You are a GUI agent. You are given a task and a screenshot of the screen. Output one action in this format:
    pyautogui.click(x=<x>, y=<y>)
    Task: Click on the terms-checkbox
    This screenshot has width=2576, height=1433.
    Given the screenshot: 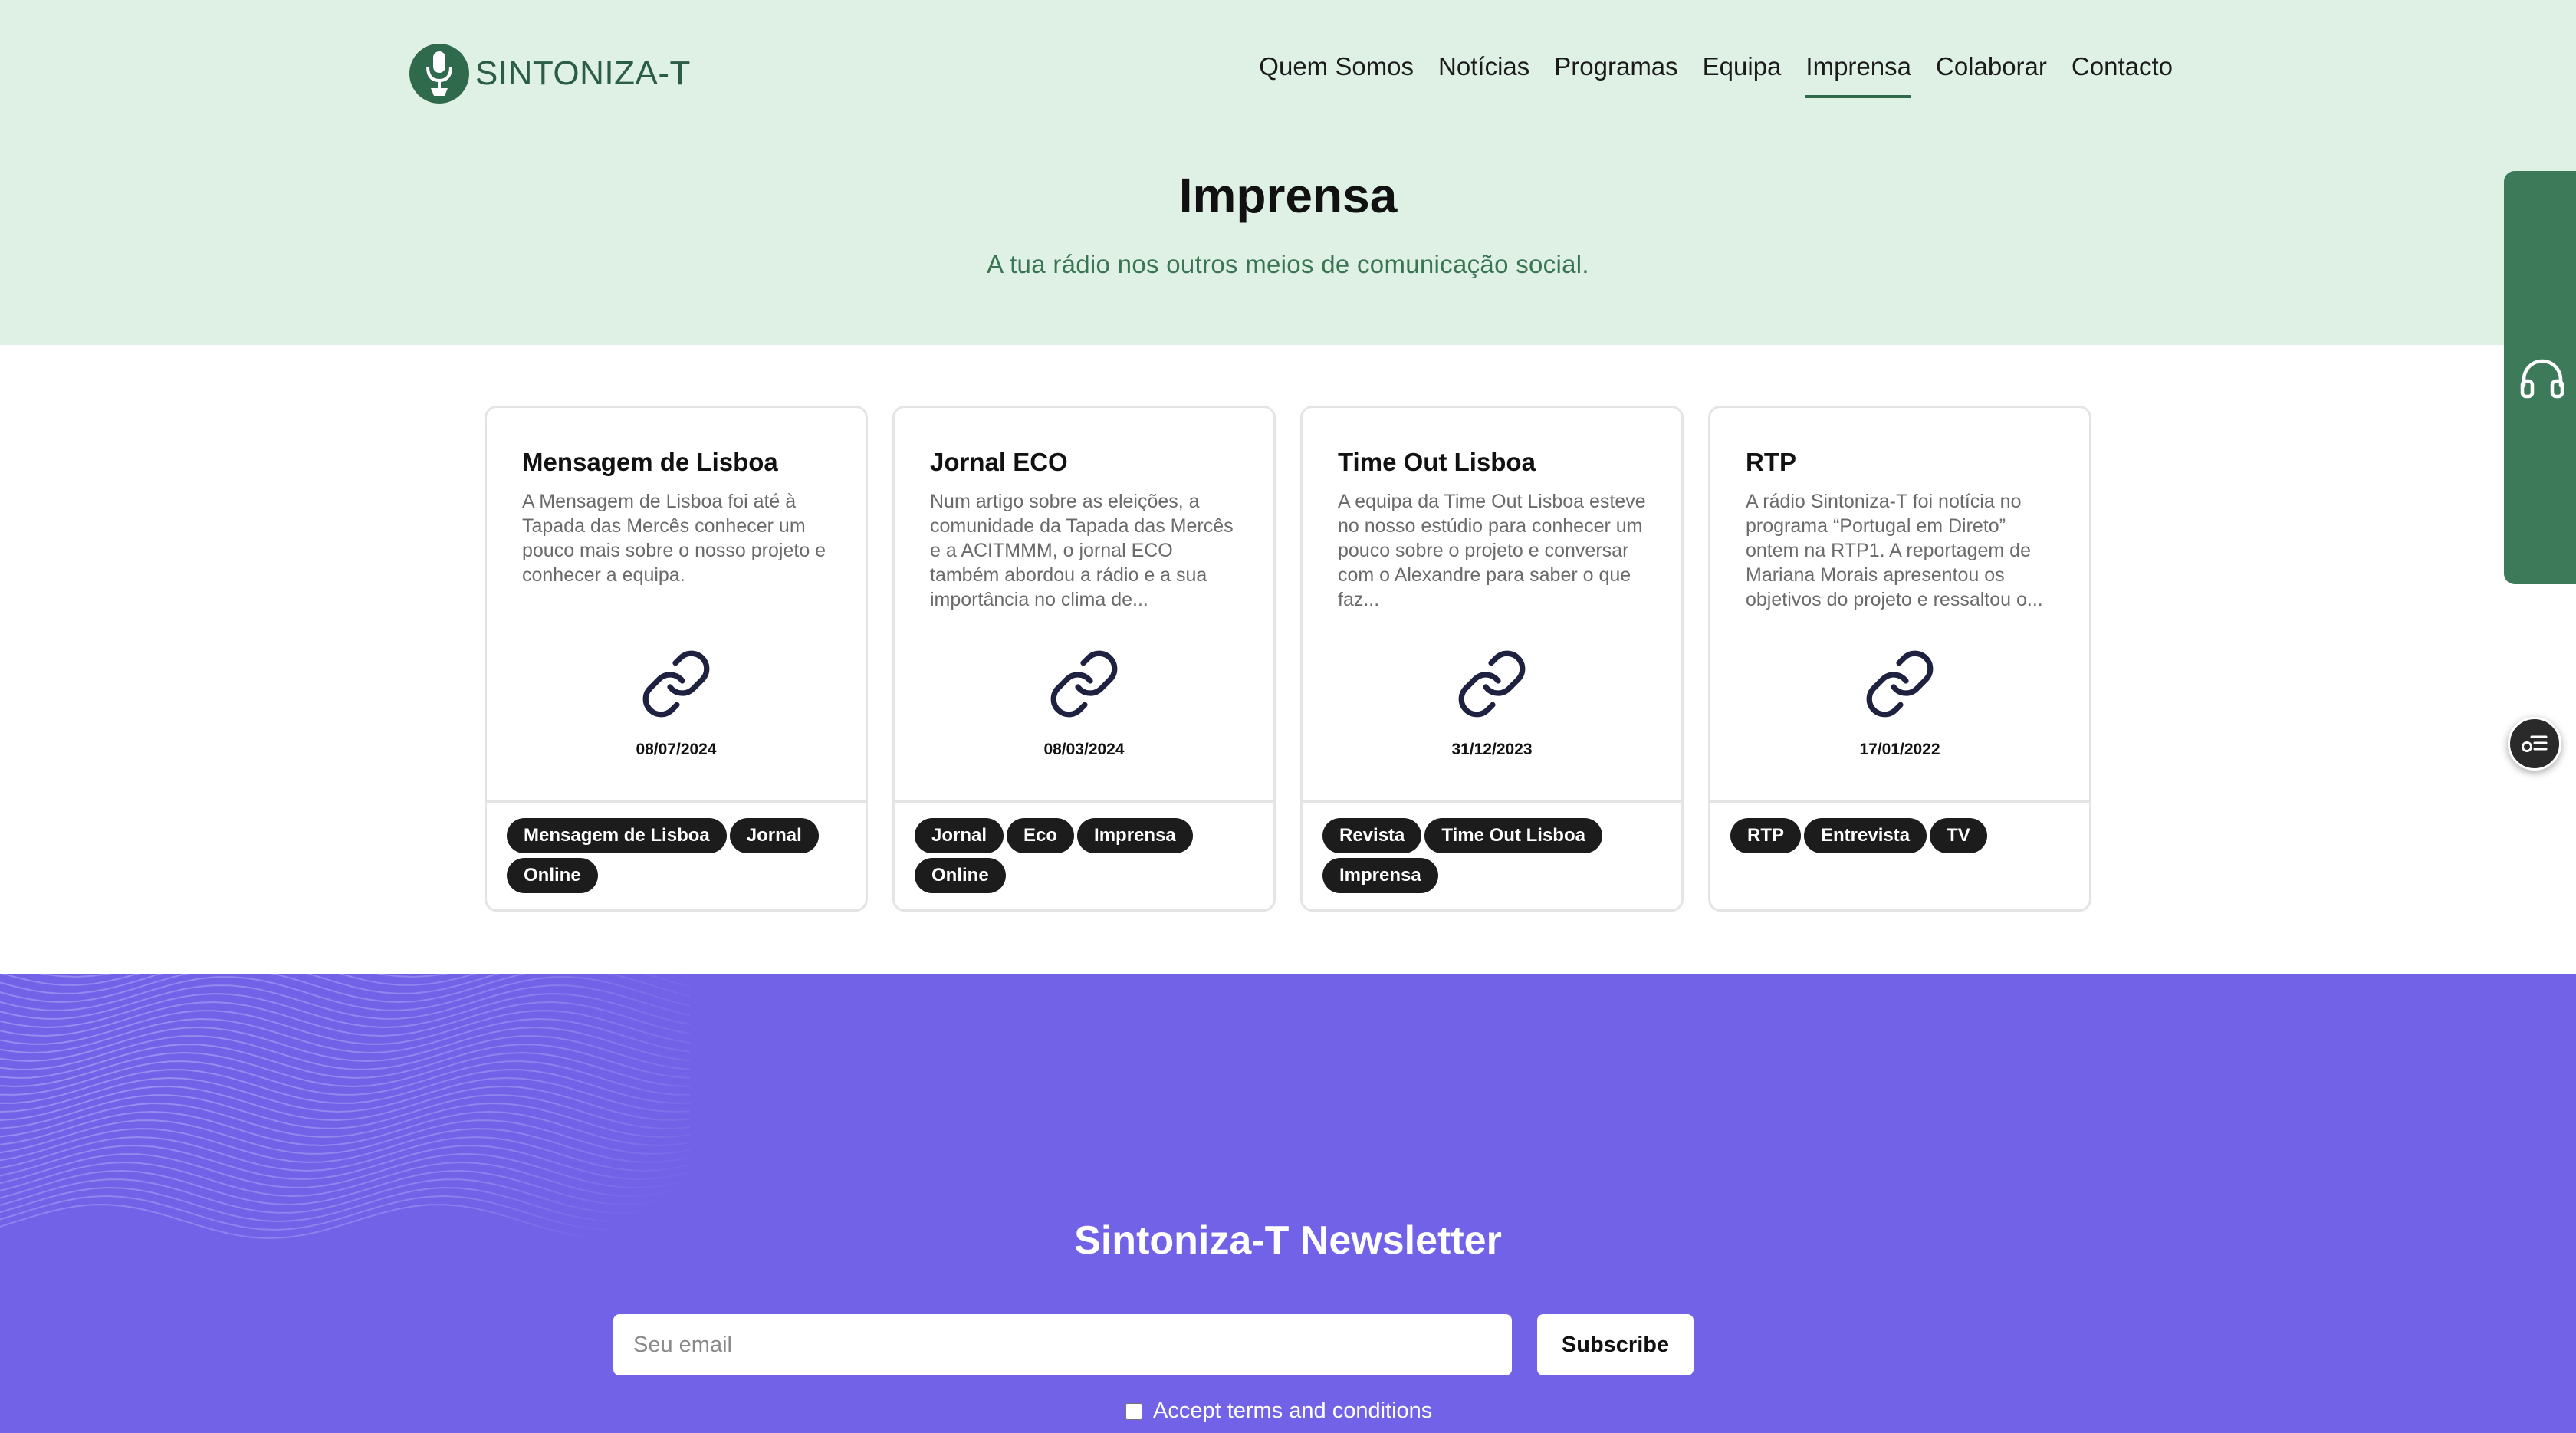 What is the action you would take?
    pyautogui.click(x=1133, y=1411)
    